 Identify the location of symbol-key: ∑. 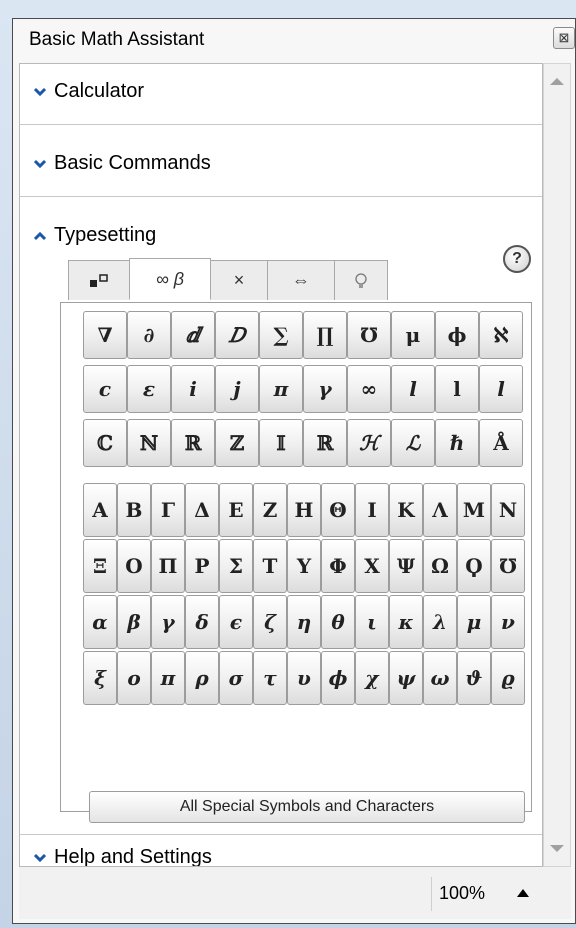
(281, 335).